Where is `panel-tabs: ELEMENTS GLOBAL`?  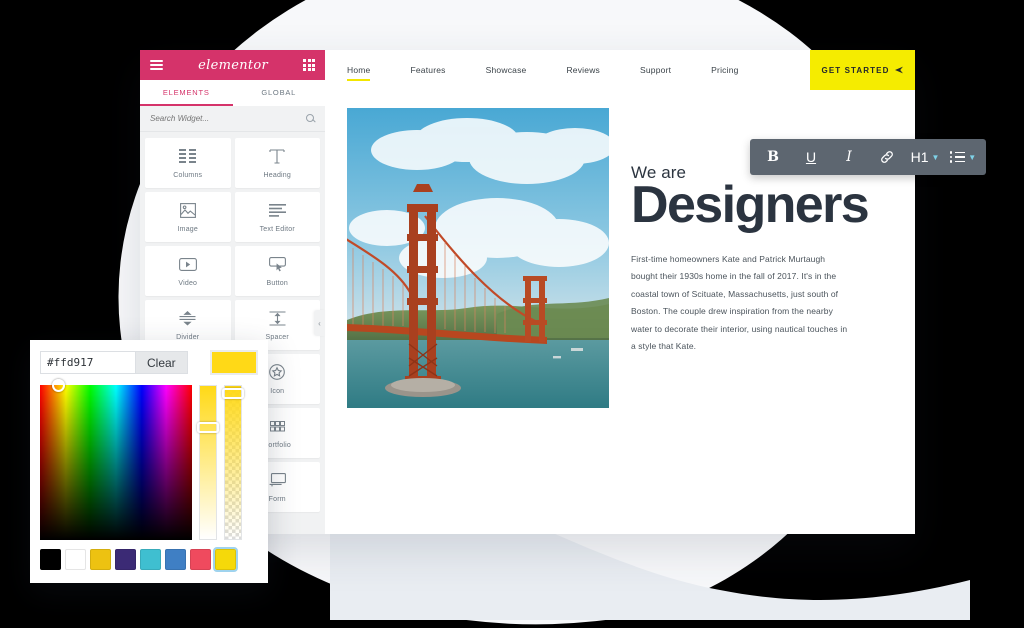
panel-tabs: ELEMENTS GLOBAL is located at coordinates (232, 93).